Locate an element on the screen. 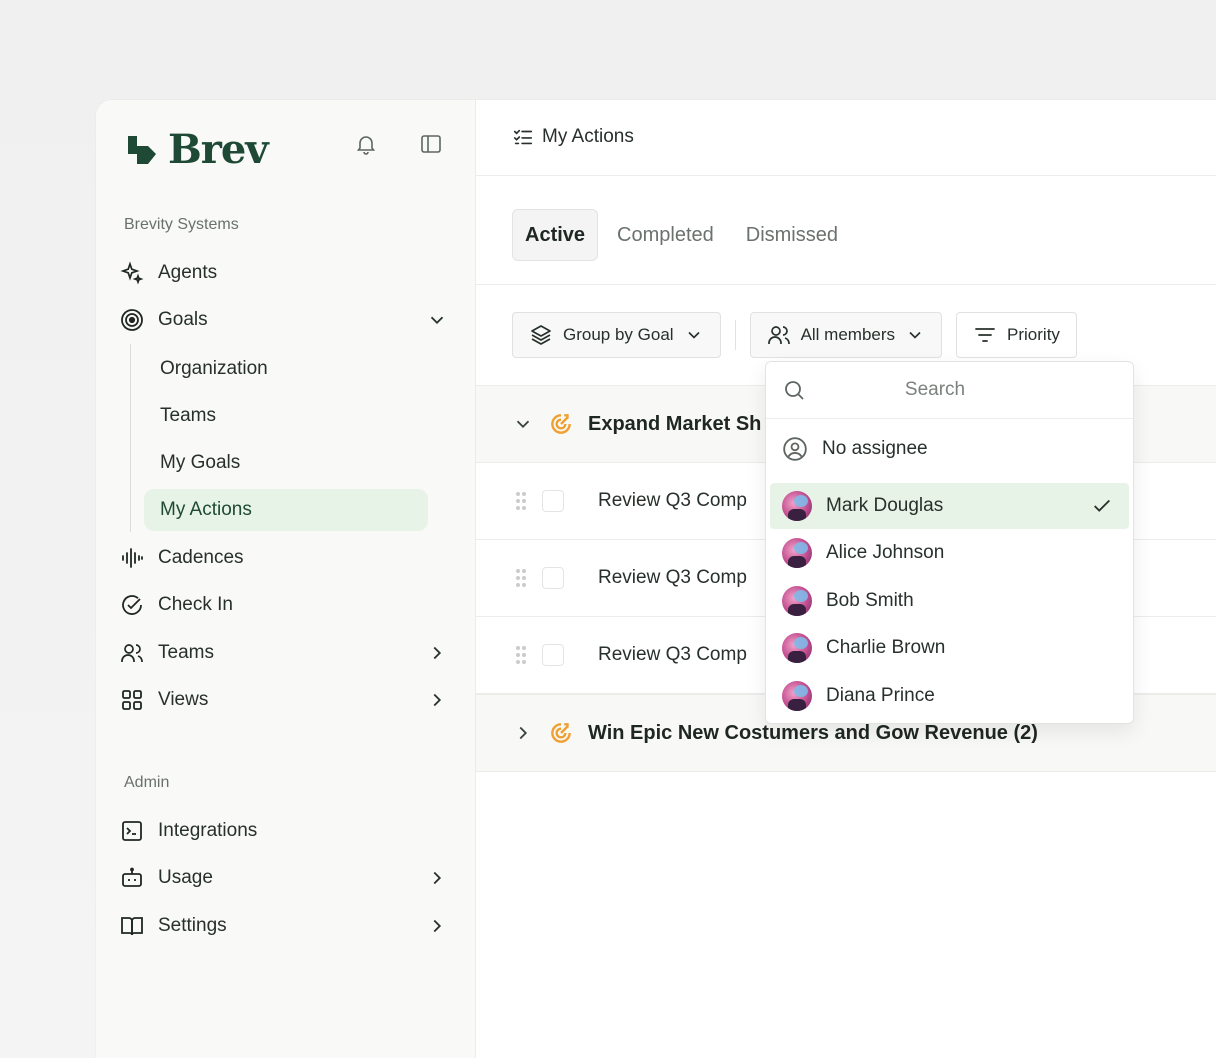 The image size is (1216, 1058). brand-name: Brev is located at coordinates (218, 149).